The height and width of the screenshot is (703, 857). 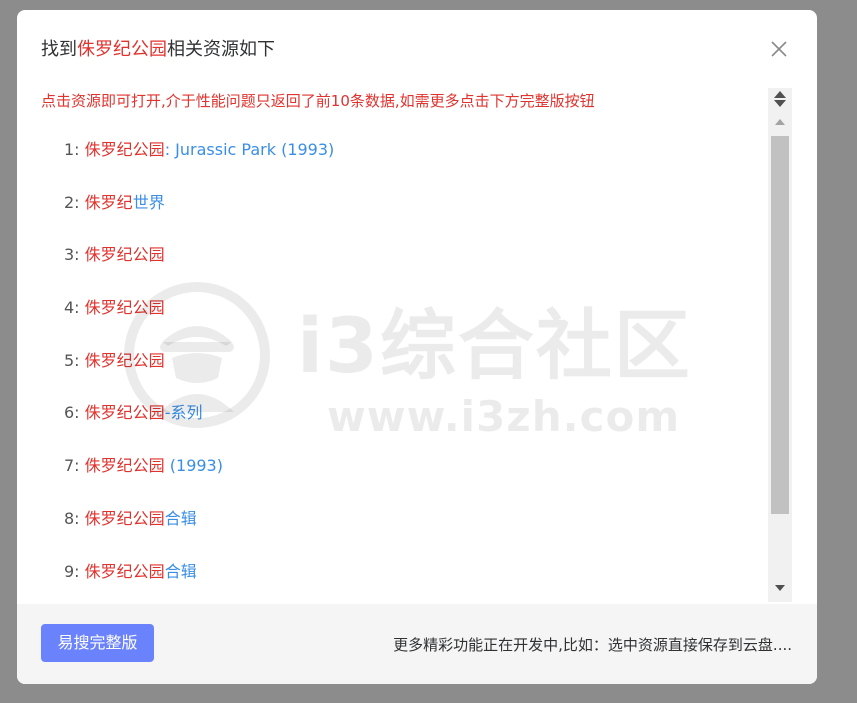 What do you see at coordinates (193, 465) in the screenshot?
I see `result-suffix: (1993)` at bounding box center [193, 465].